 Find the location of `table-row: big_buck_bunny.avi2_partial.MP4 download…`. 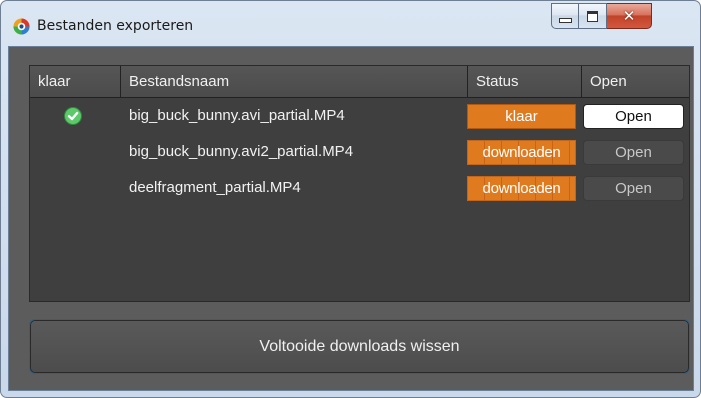

table-row: big_buck_bunny.avi2_partial.MP4 download… is located at coordinates (359, 153).